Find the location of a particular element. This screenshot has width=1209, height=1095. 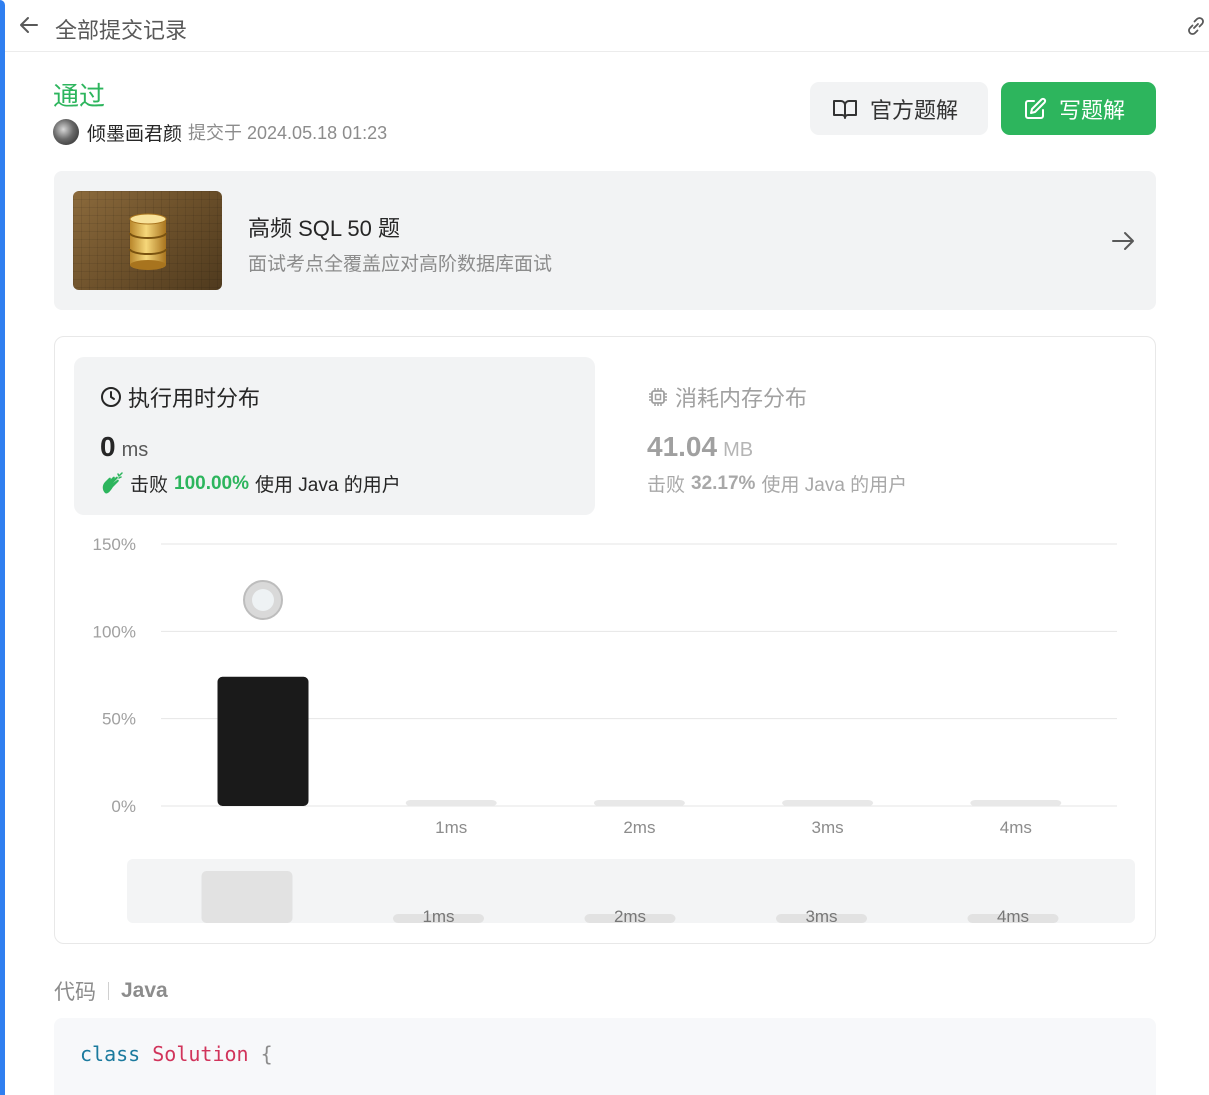

database-icon is located at coordinates (148, 241).